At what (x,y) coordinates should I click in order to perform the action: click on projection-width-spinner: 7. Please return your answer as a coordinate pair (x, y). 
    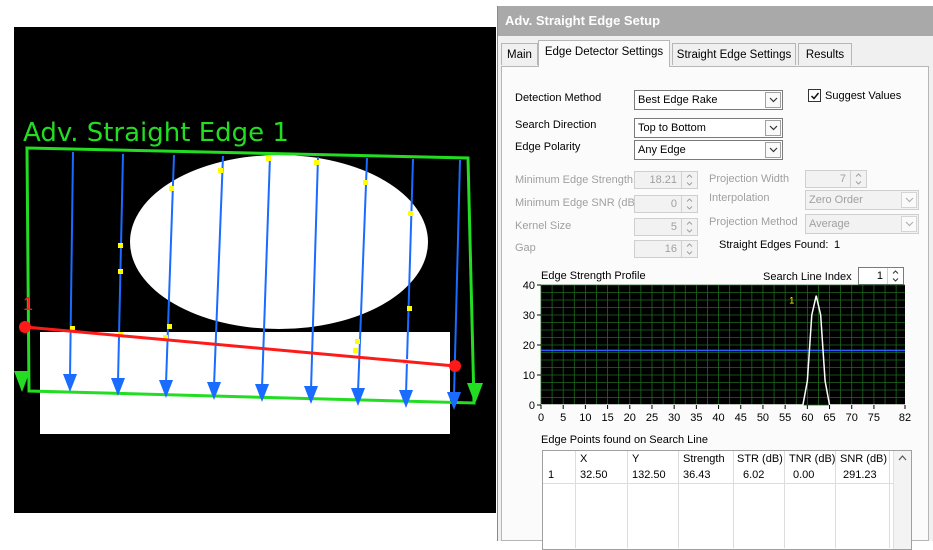
    Looking at the image, I should click on (836, 179).